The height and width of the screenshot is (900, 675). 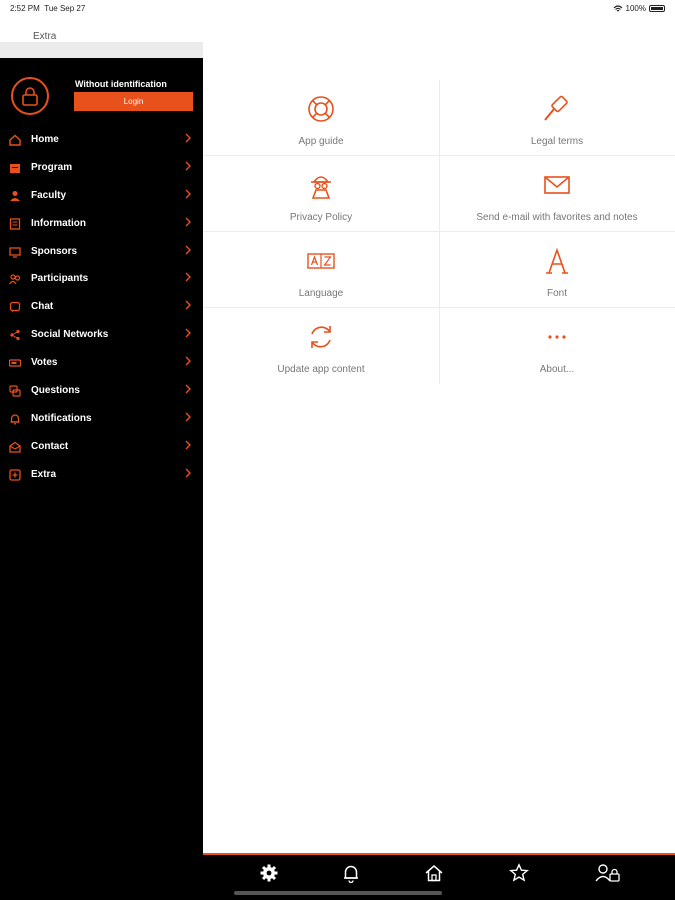 I want to click on gear-icon, so click(x=269, y=873).